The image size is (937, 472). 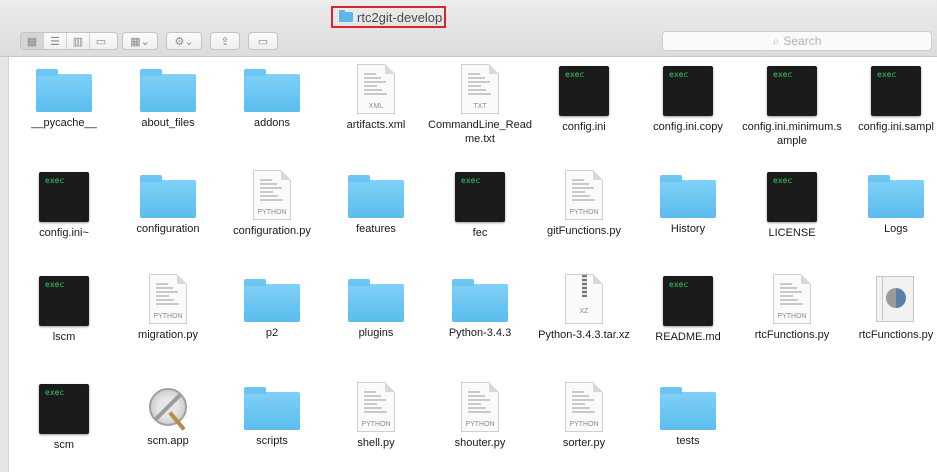 I want to click on search-field: ⌕ Search, so click(x=797, y=41).